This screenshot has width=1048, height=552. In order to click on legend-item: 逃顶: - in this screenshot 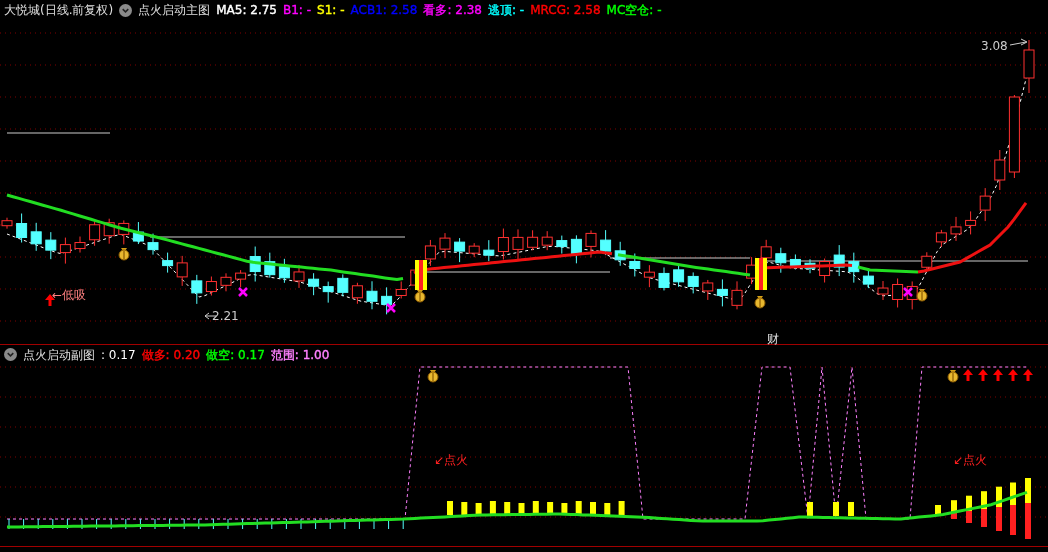, I will do `click(506, 10)`.